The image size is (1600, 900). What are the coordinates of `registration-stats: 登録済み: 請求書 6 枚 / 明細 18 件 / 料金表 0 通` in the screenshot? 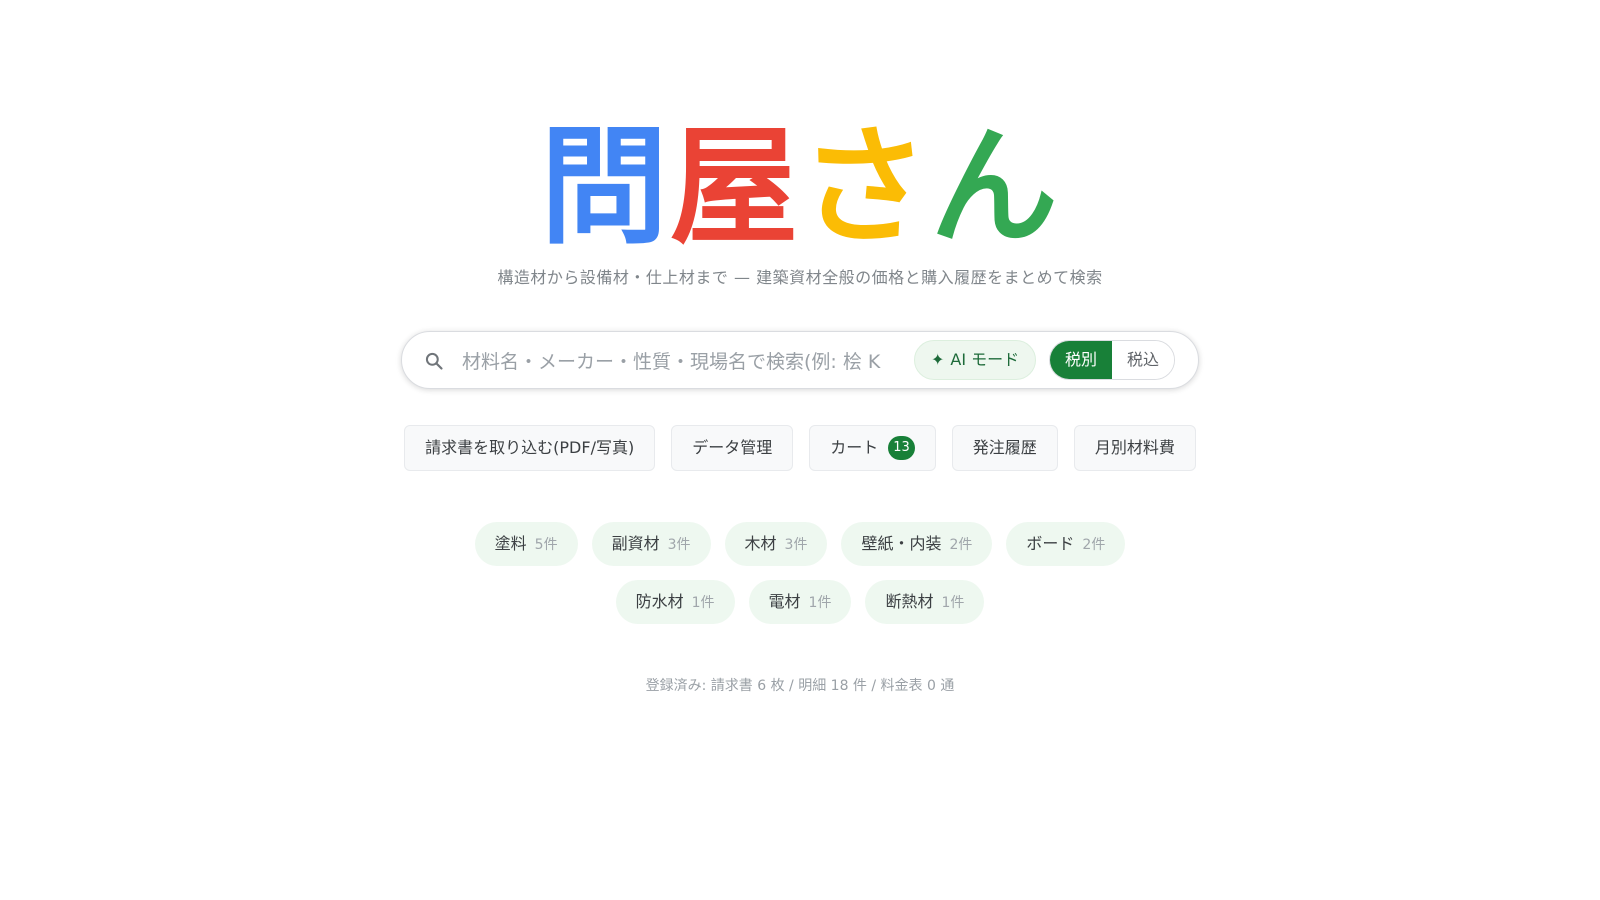 It's located at (800, 686).